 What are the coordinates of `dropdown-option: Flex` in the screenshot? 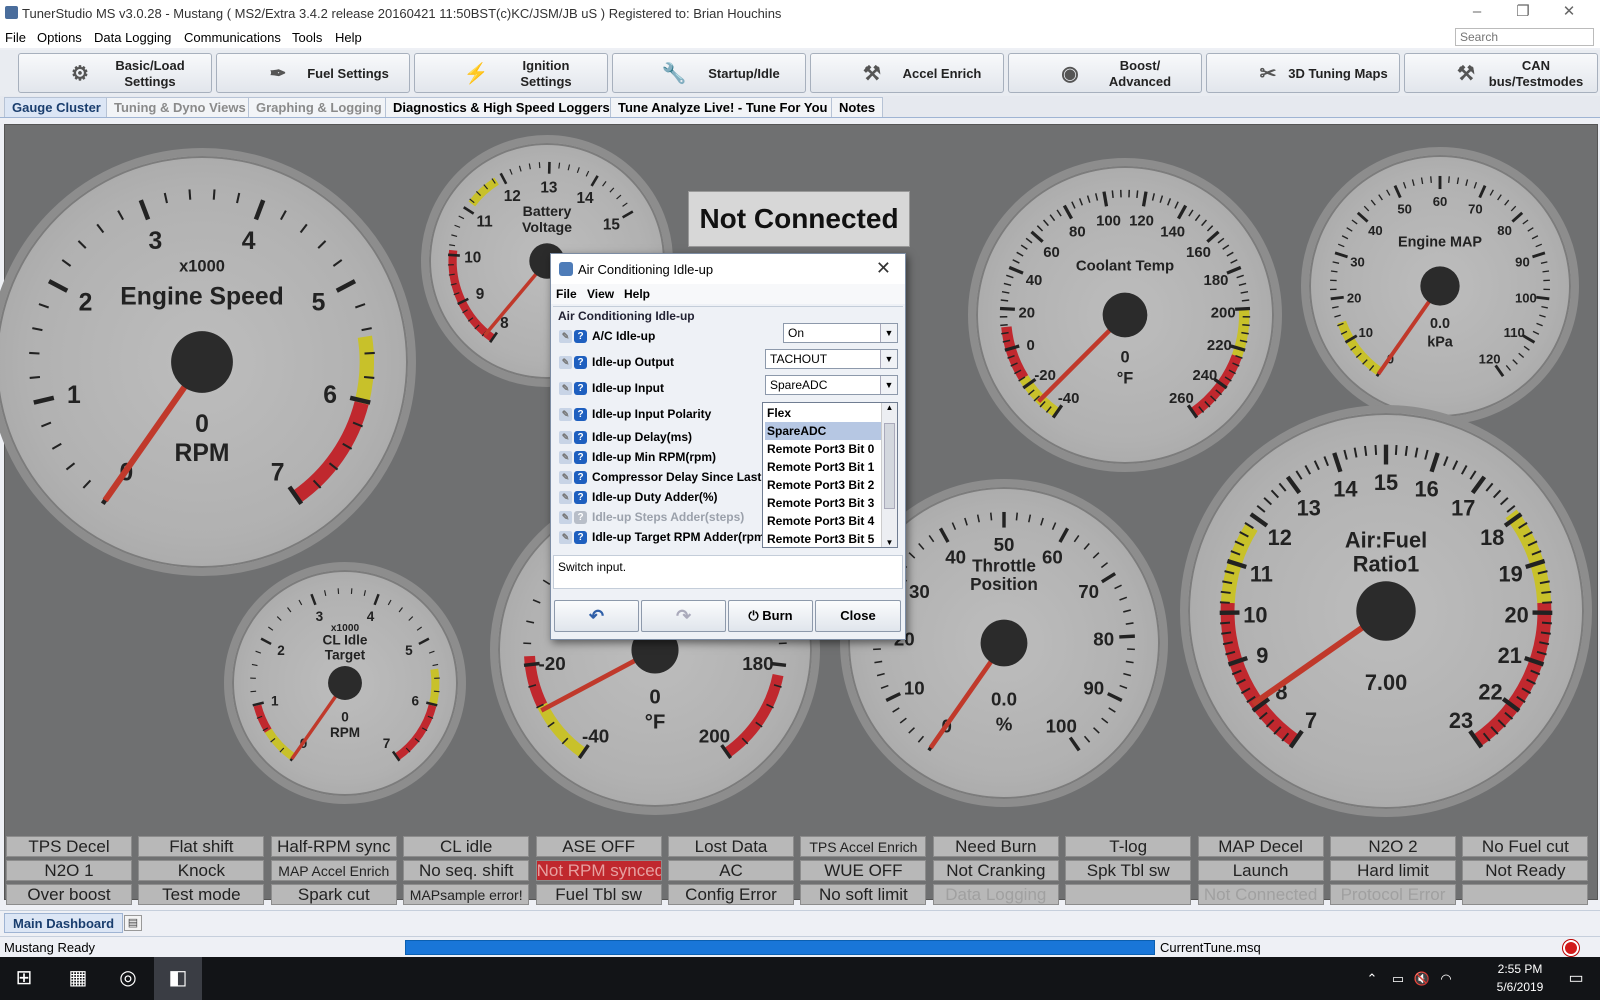 It's located at (823, 413).